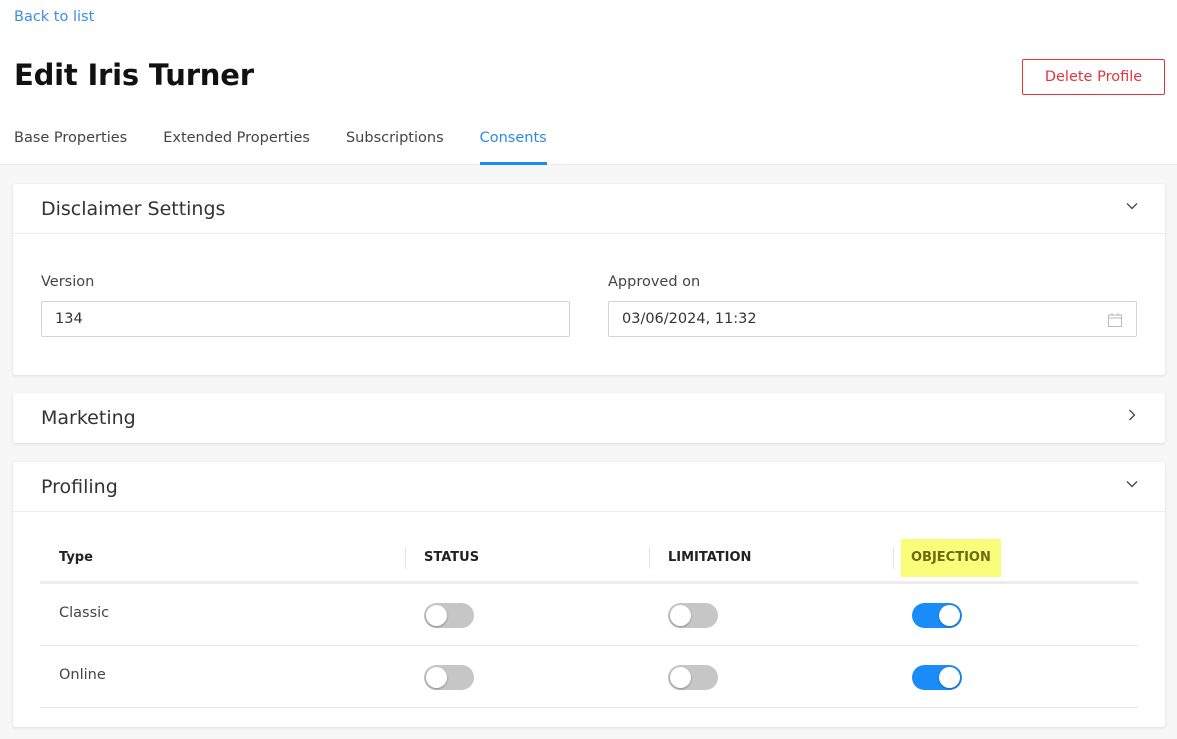  What do you see at coordinates (88, 418) in the screenshot?
I see `marketing-title: Marketing` at bounding box center [88, 418].